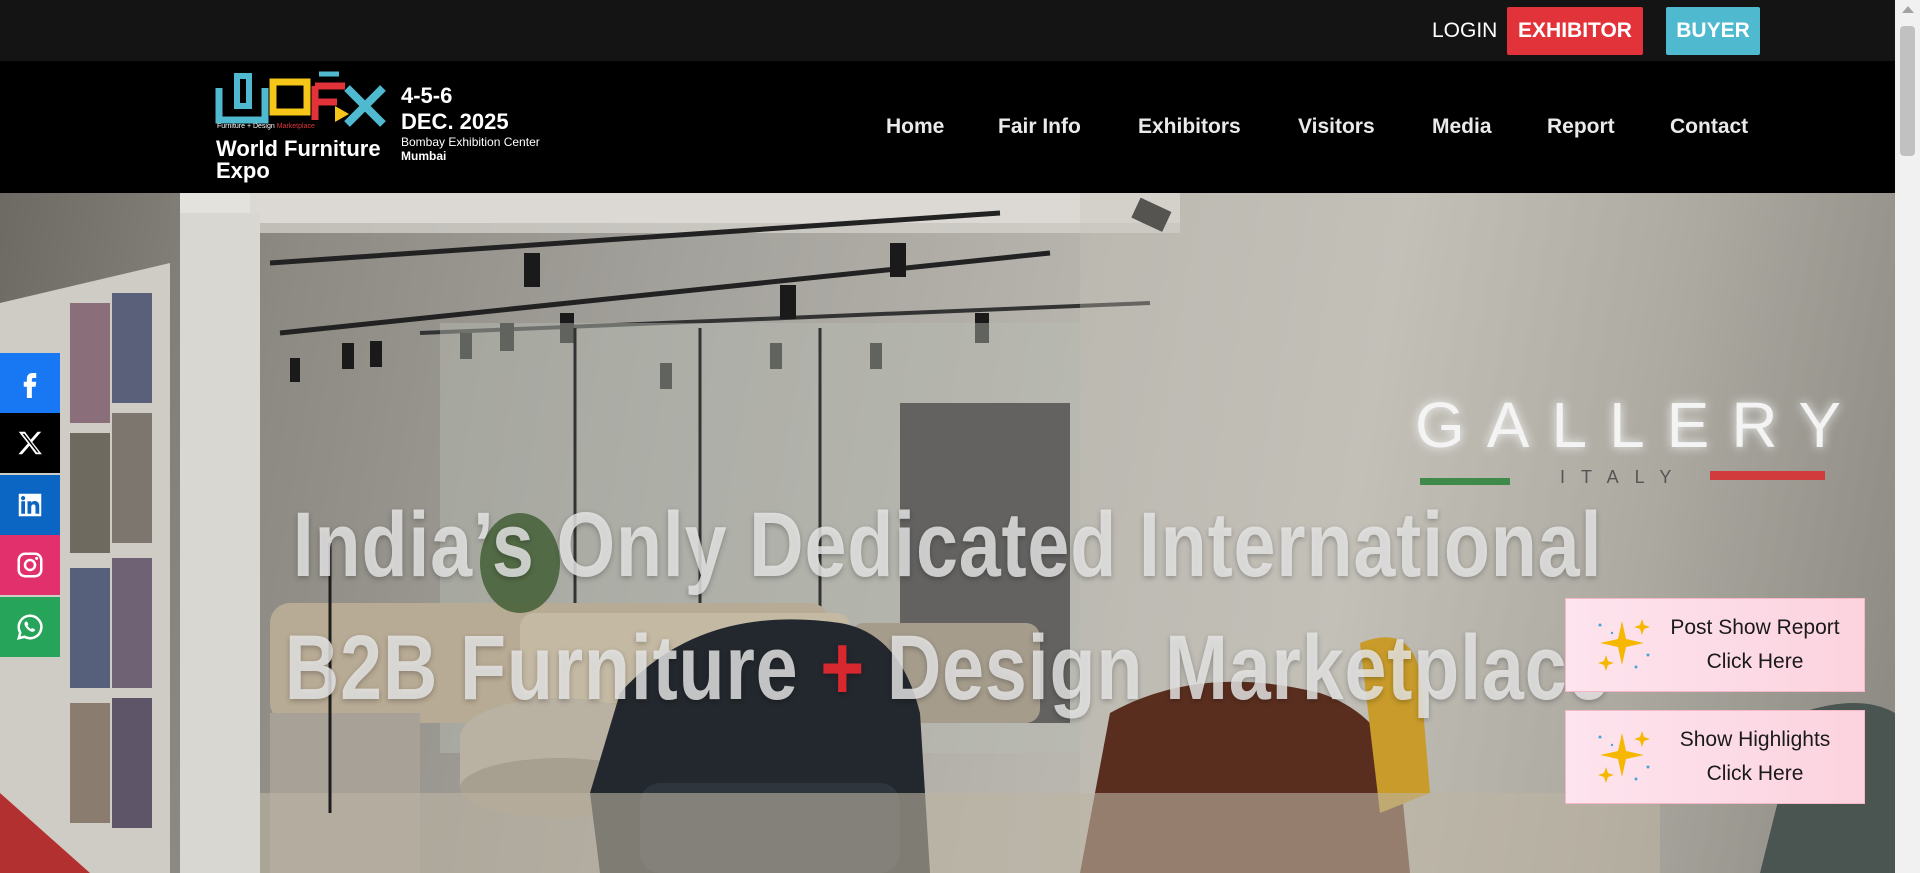  I want to click on gallery-italy-sign: GALLERY, so click(1639, 425).